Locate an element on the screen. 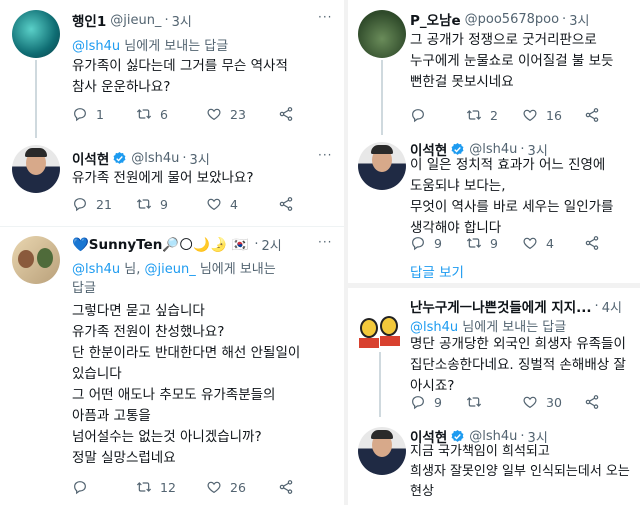 The image size is (640, 505). like-button: 16 is located at coordinates (553, 115).